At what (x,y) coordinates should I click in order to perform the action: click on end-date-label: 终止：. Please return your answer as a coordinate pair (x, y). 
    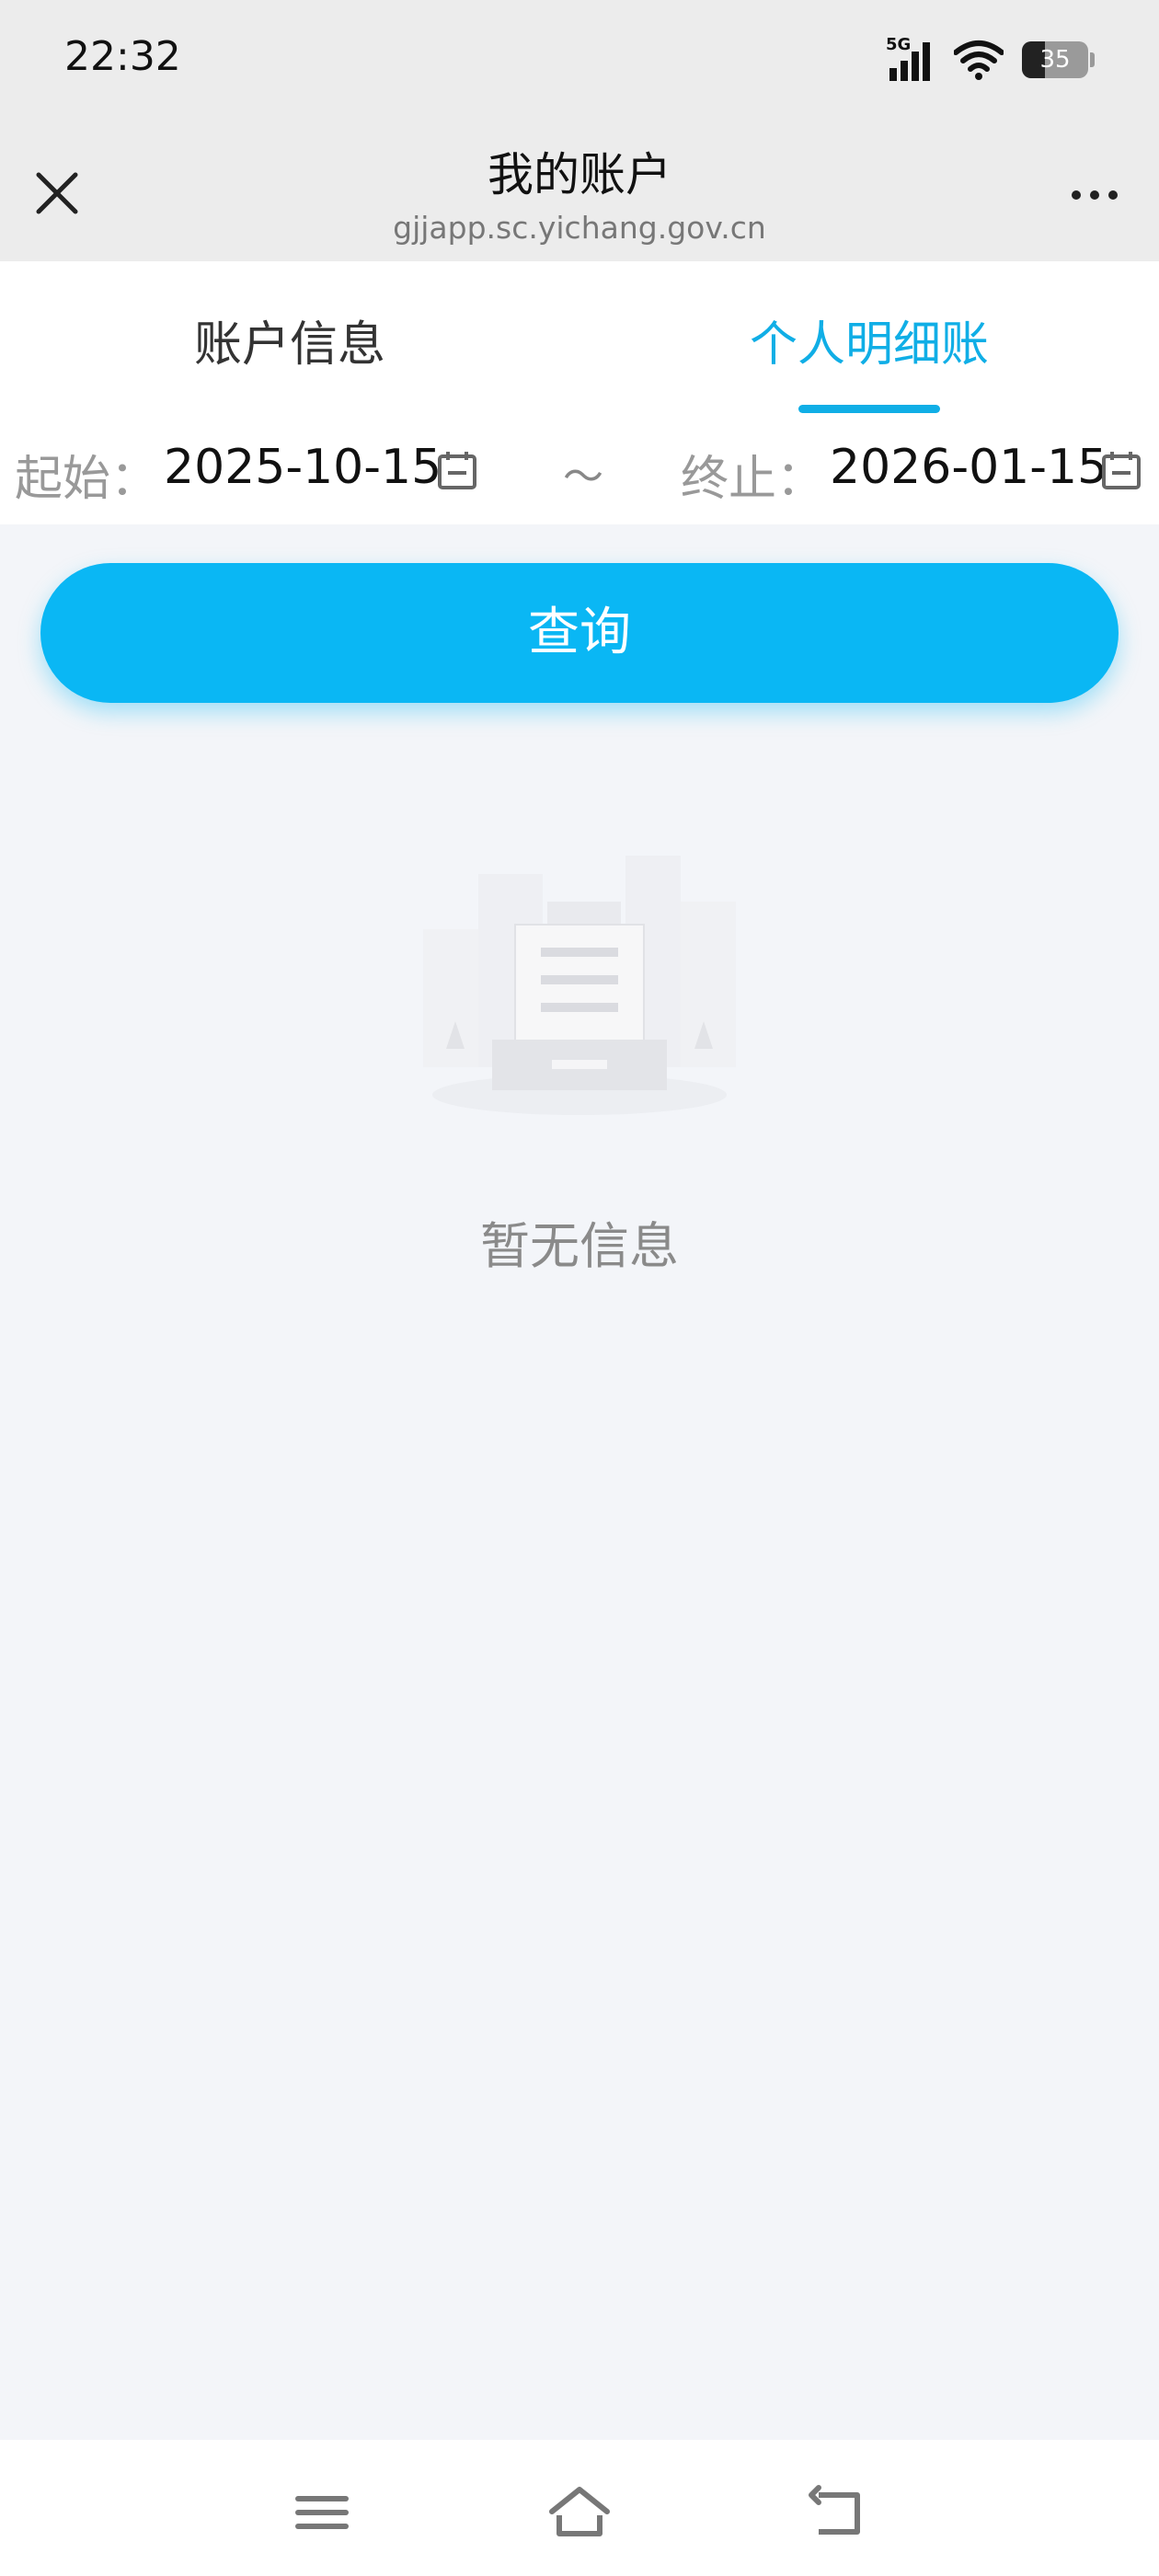
    Looking at the image, I should click on (753, 479).